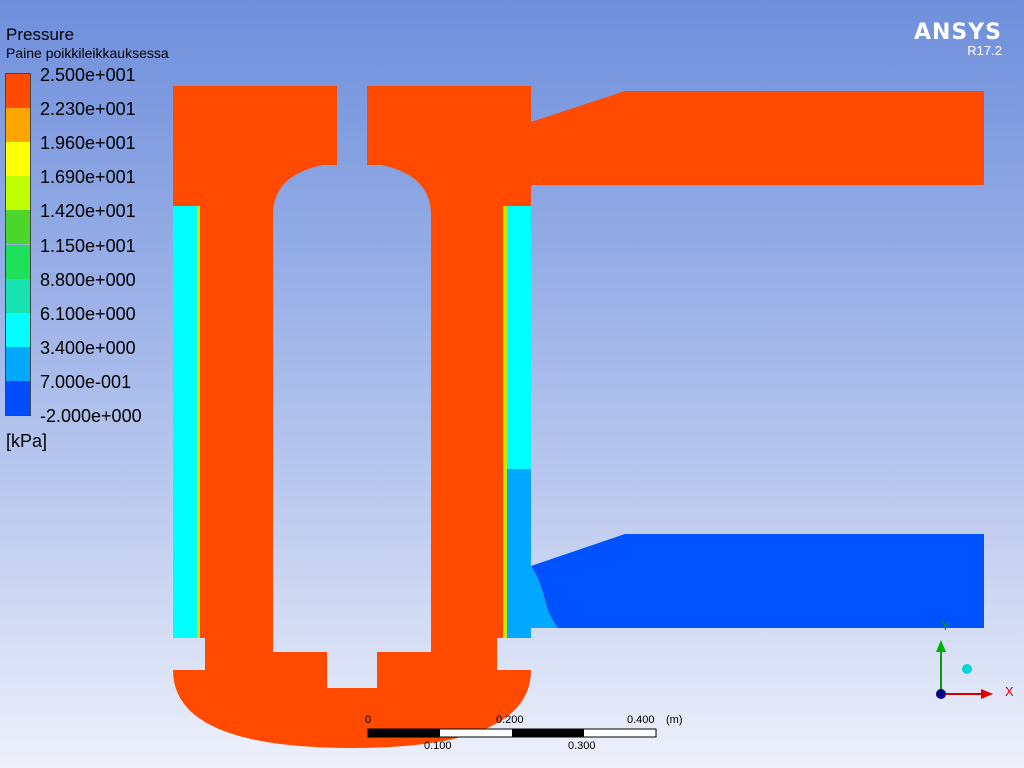 This screenshot has width=1024, height=768. Describe the element at coordinates (185, 422) in the screenshot. I see `left-channel` at that location.